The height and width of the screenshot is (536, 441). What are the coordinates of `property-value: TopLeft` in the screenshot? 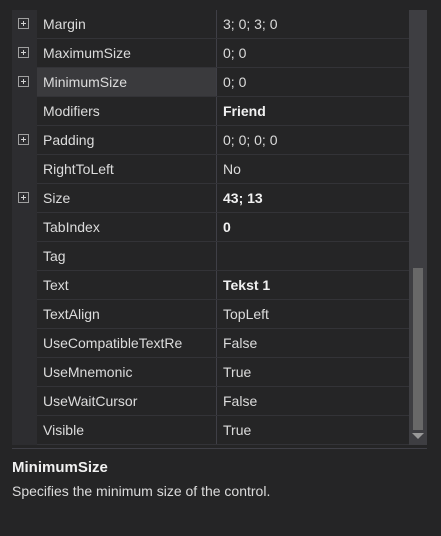 It's located at (313, 314).